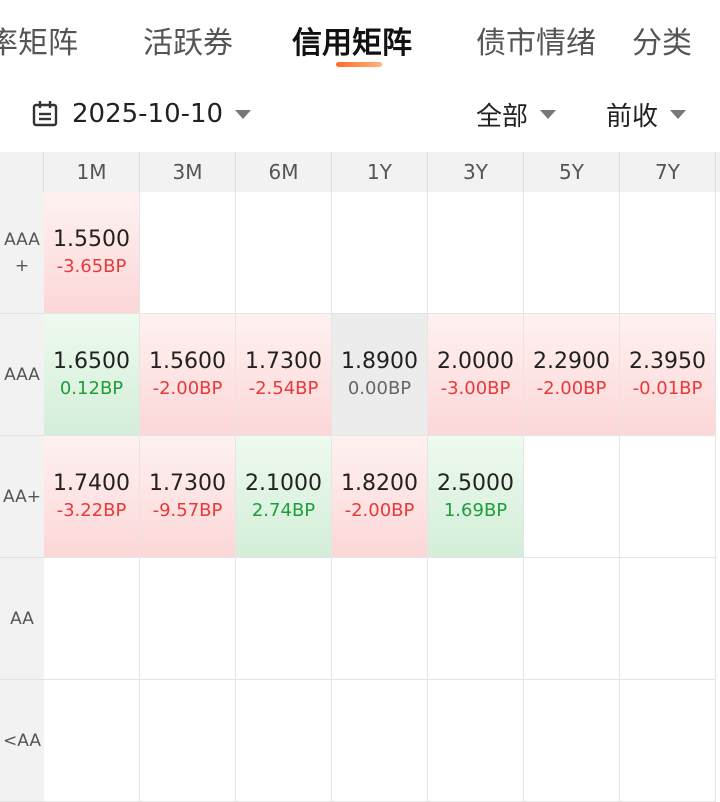 This screenshot has height=802, width=720. I want to click on row-label: AAA, so click(22, 375).